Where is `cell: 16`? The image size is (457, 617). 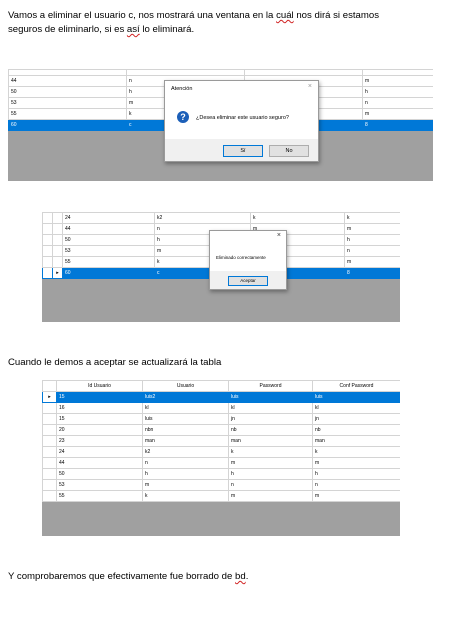
cell: 16 is located at coordinates (99, 408).